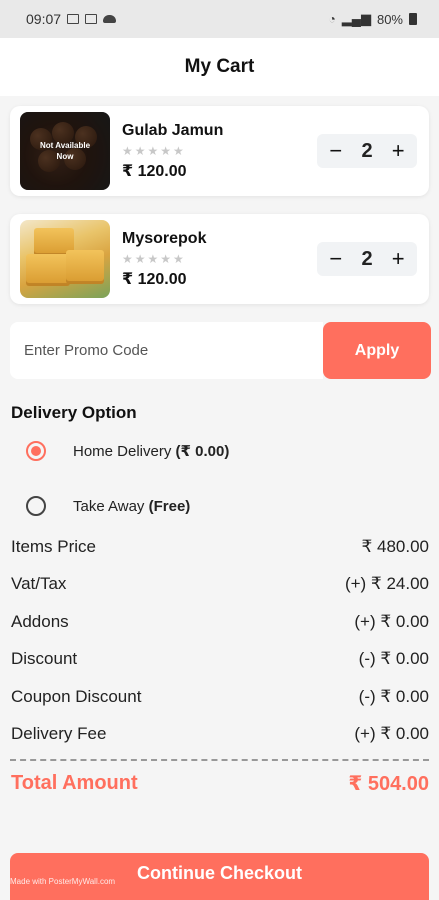 The image size is (439, 900). Describe the element at coordinates (74, 782) in the screenshot. I see `total-label: Total Amount` at that location.